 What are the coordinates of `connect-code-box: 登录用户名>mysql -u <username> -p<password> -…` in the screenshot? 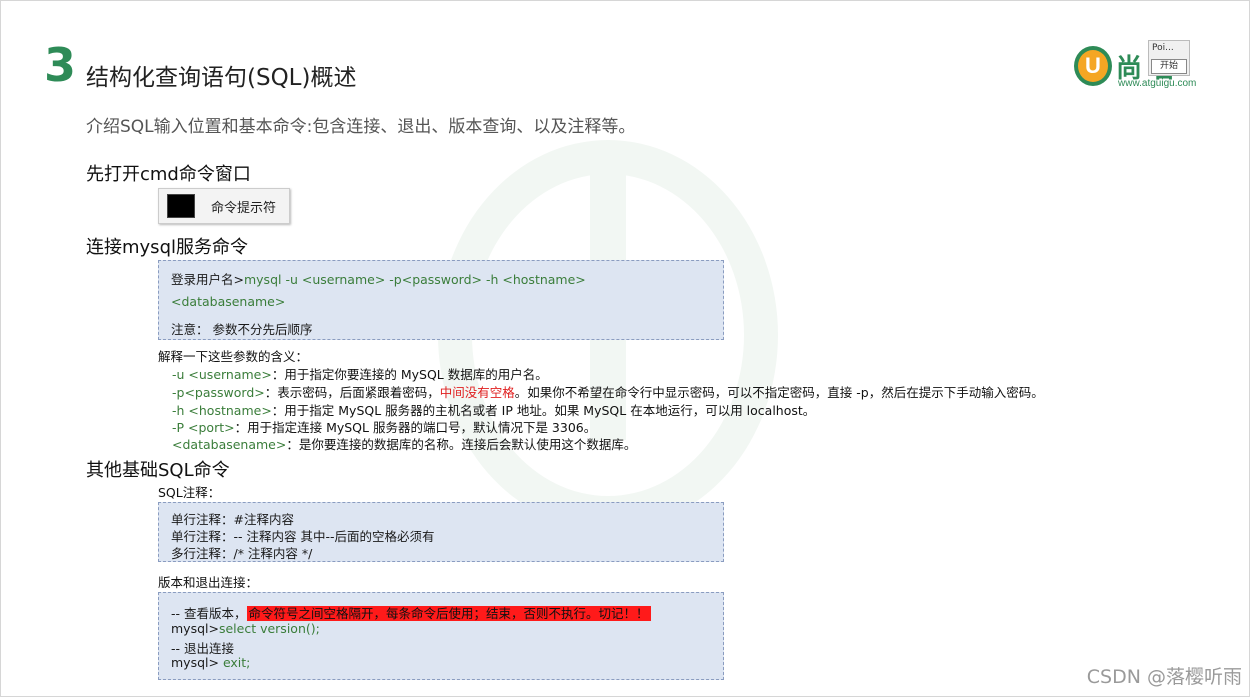 It's located at (441, 300).